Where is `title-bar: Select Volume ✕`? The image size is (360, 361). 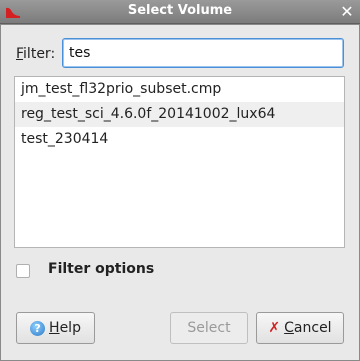 title-bar: Select Volume ✕ is located at coordinates (180, 12).